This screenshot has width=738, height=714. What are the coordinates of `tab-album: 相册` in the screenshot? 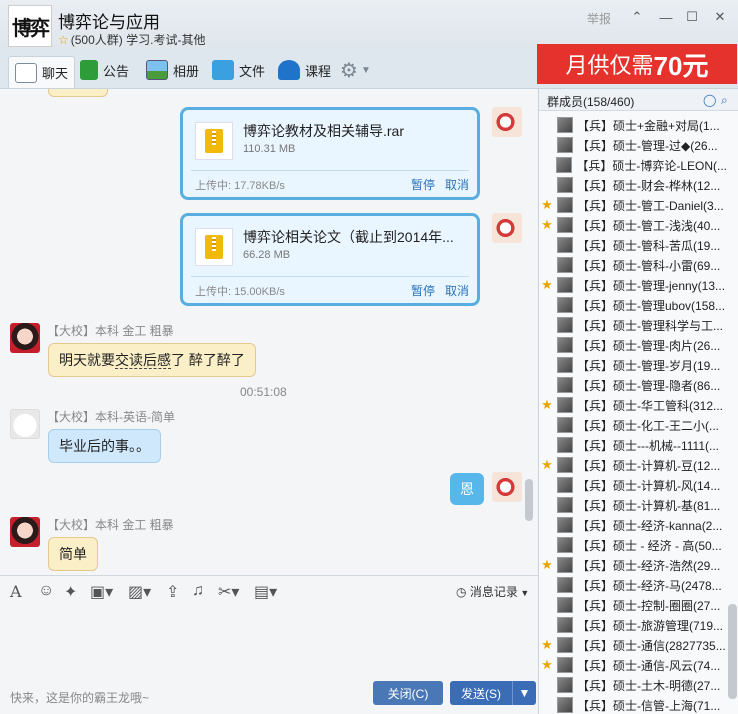 It's located at (172, 70).